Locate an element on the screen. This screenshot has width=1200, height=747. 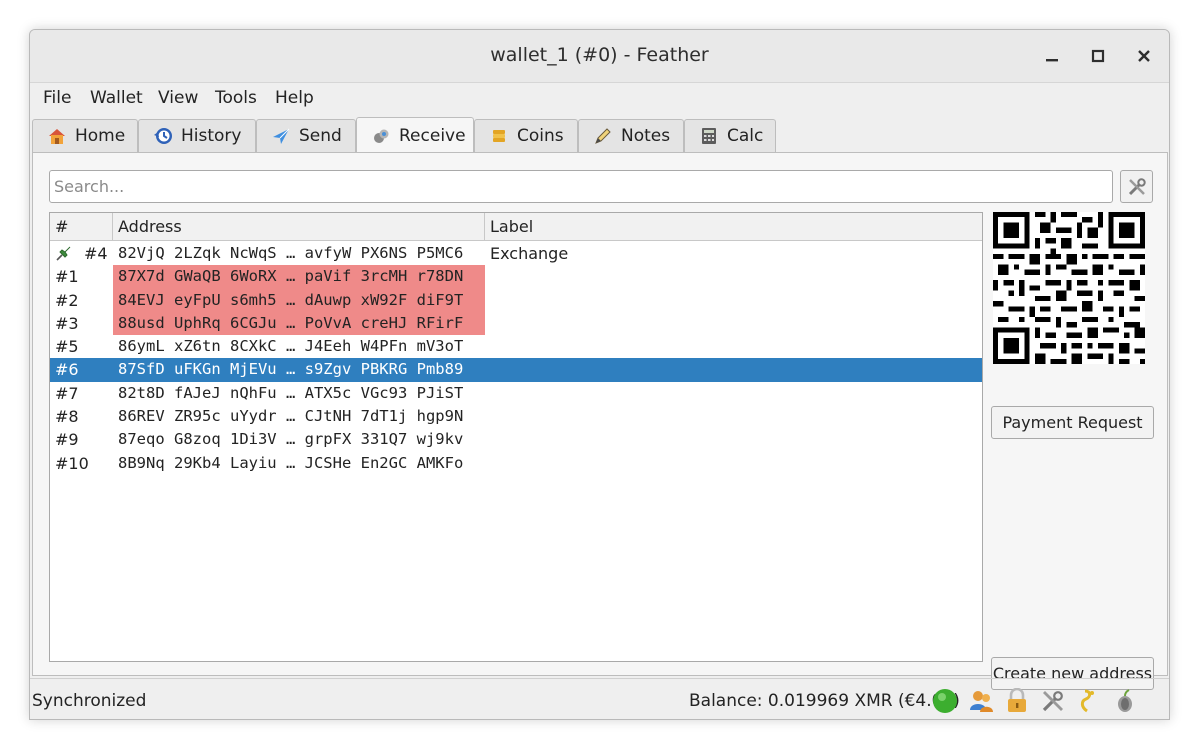
table-header: # Address Label is located at coordinates (516, 227).